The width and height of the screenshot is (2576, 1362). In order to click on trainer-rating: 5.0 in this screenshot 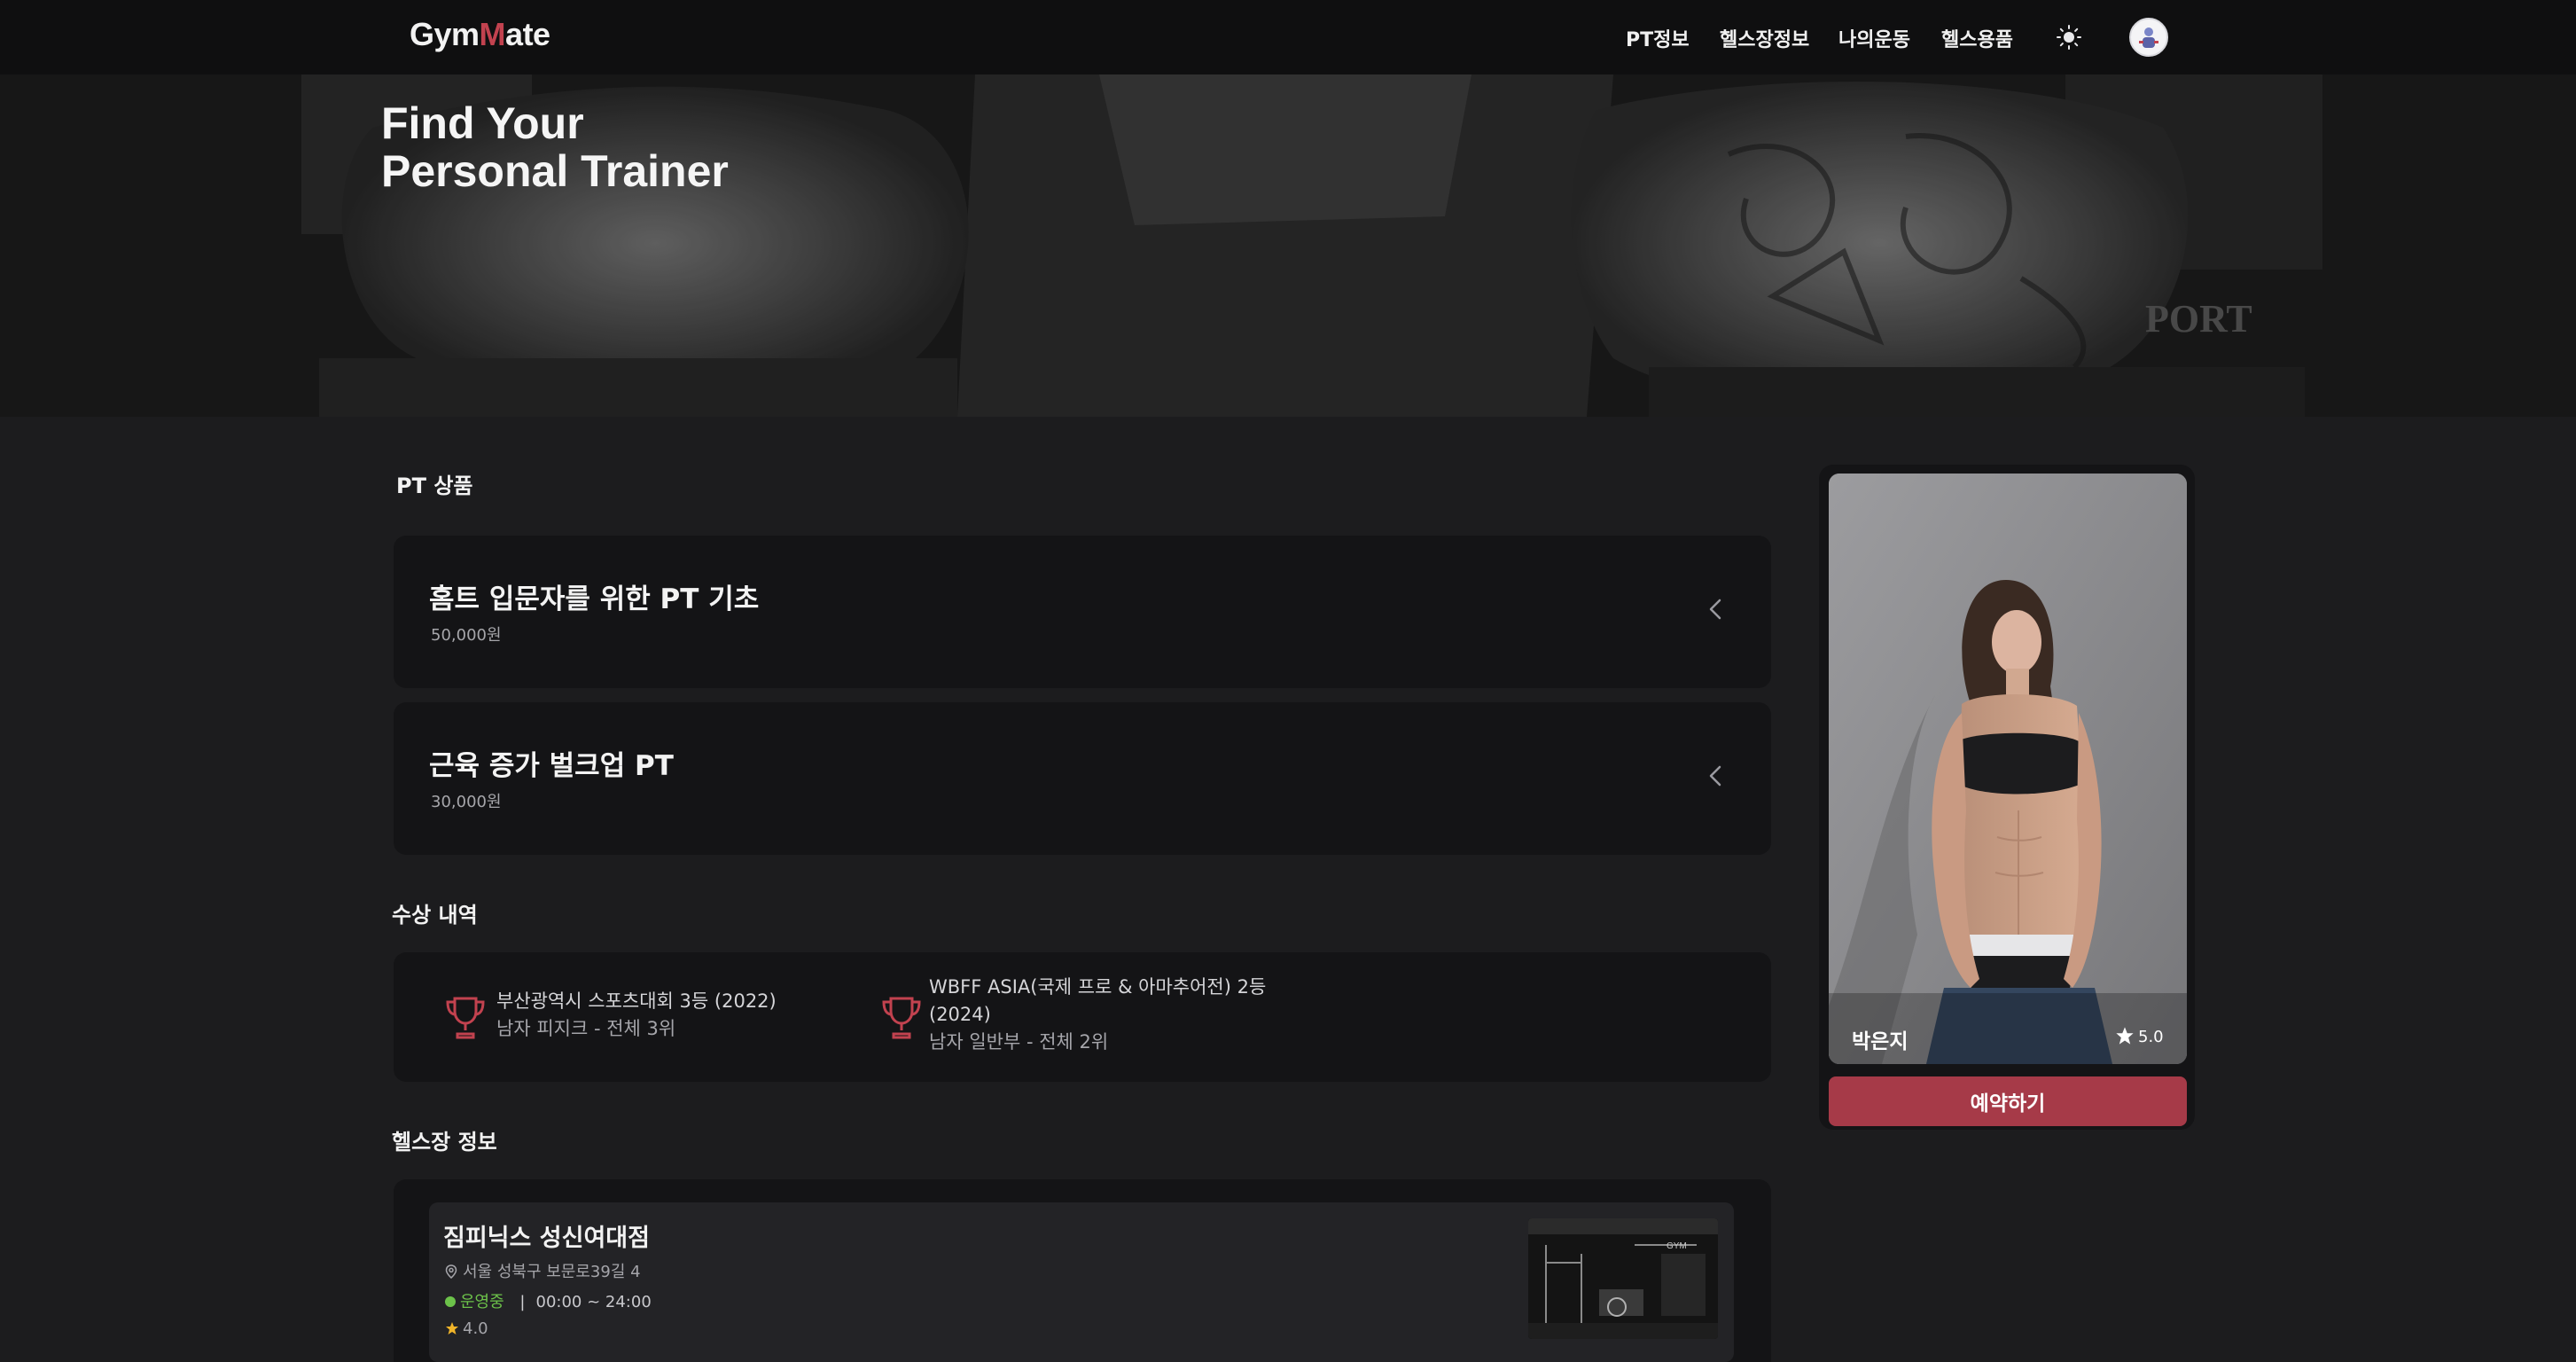, I will do `click(2139, 1036)`.